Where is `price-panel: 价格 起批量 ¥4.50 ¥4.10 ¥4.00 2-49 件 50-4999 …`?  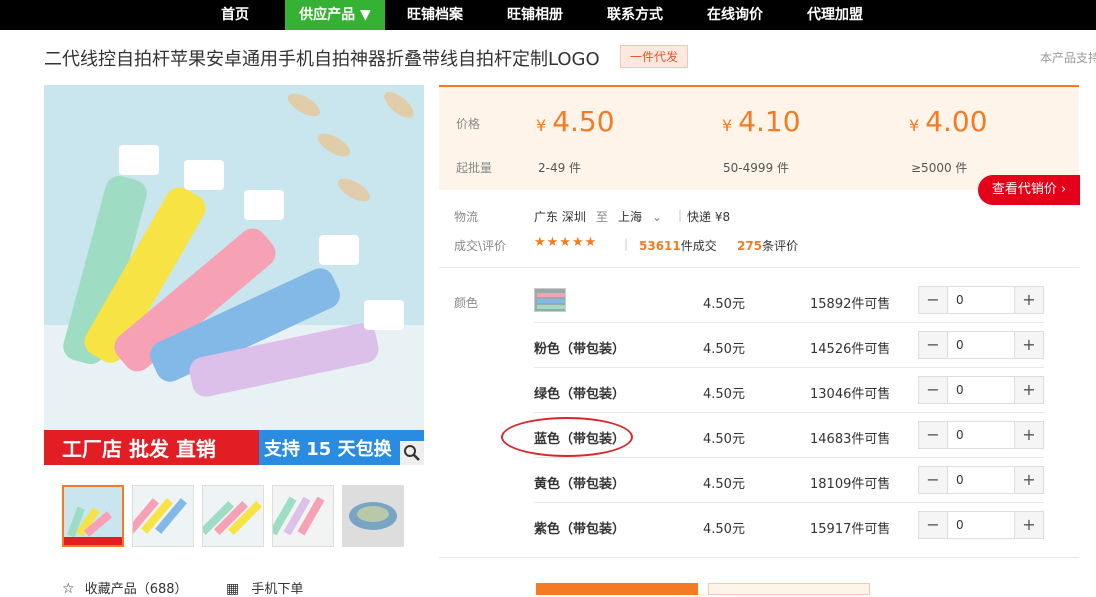 price-panel: 价格 起批量 ¥4.50 ¥4.10 ¥4.00 2-49 件 50-4999 … is located at coordinates (759, 137).